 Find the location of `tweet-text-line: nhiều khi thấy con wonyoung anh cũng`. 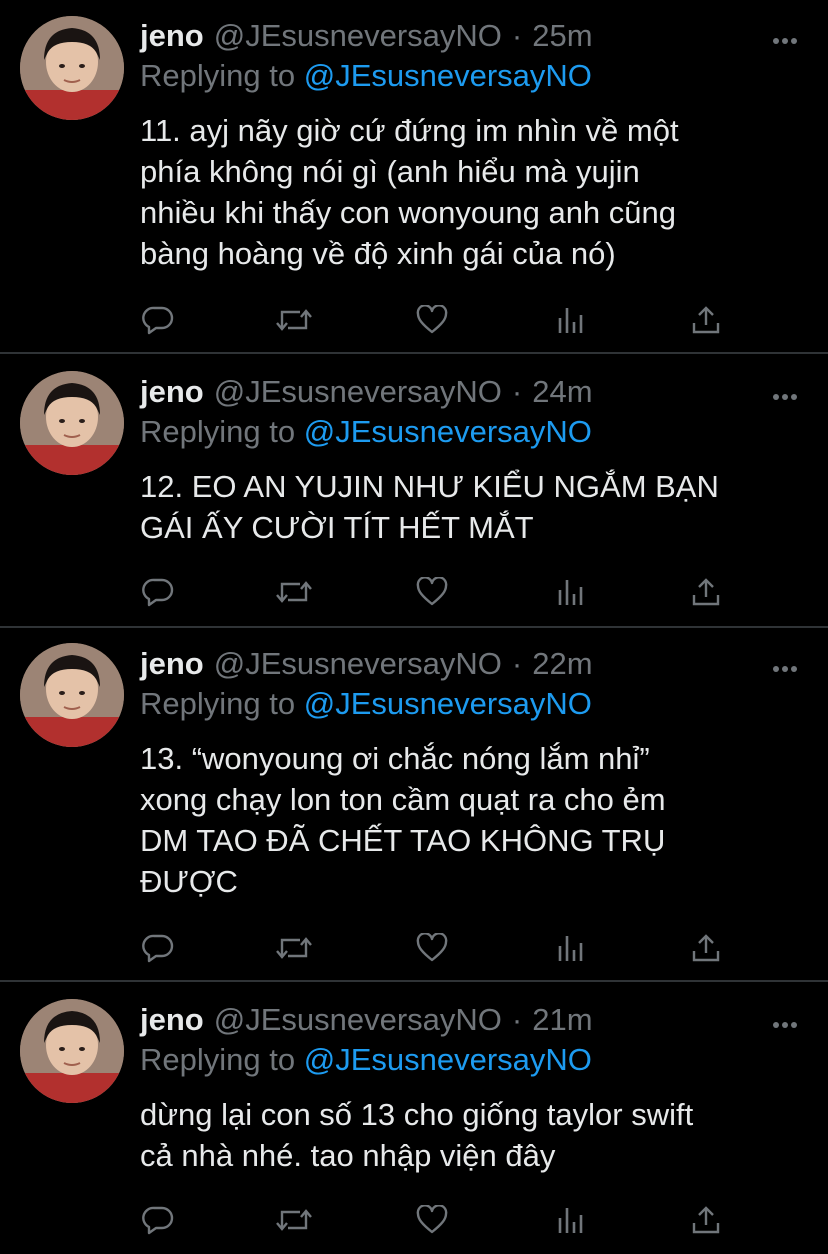

tweet-text-line: nhiều khi thấy con wonyoung anh cũng is located at coordinates (408, 212).